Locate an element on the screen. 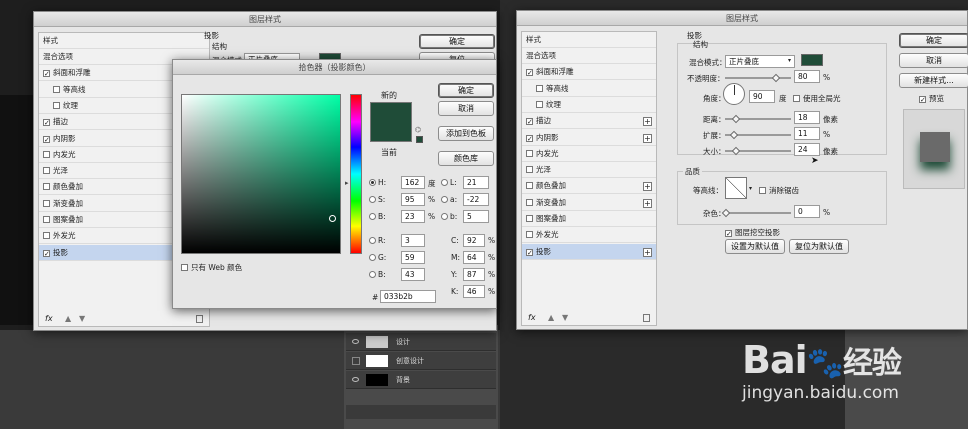 The image size is (968, 429). lab-value-input: -22 is located at coordinates (476, 199).